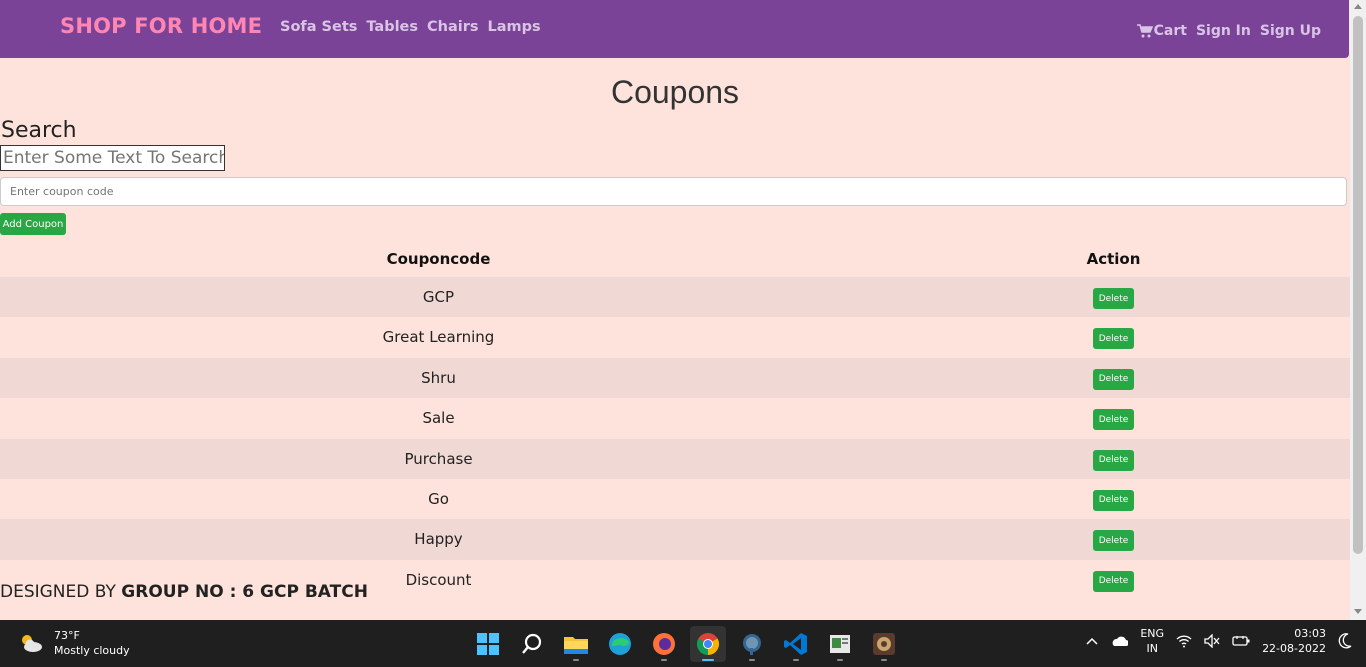  What do you see at coordinates (514, 27) in the screenshot?
I see `nav-link-lamps: Lamps` at bounding box center [514, 27].